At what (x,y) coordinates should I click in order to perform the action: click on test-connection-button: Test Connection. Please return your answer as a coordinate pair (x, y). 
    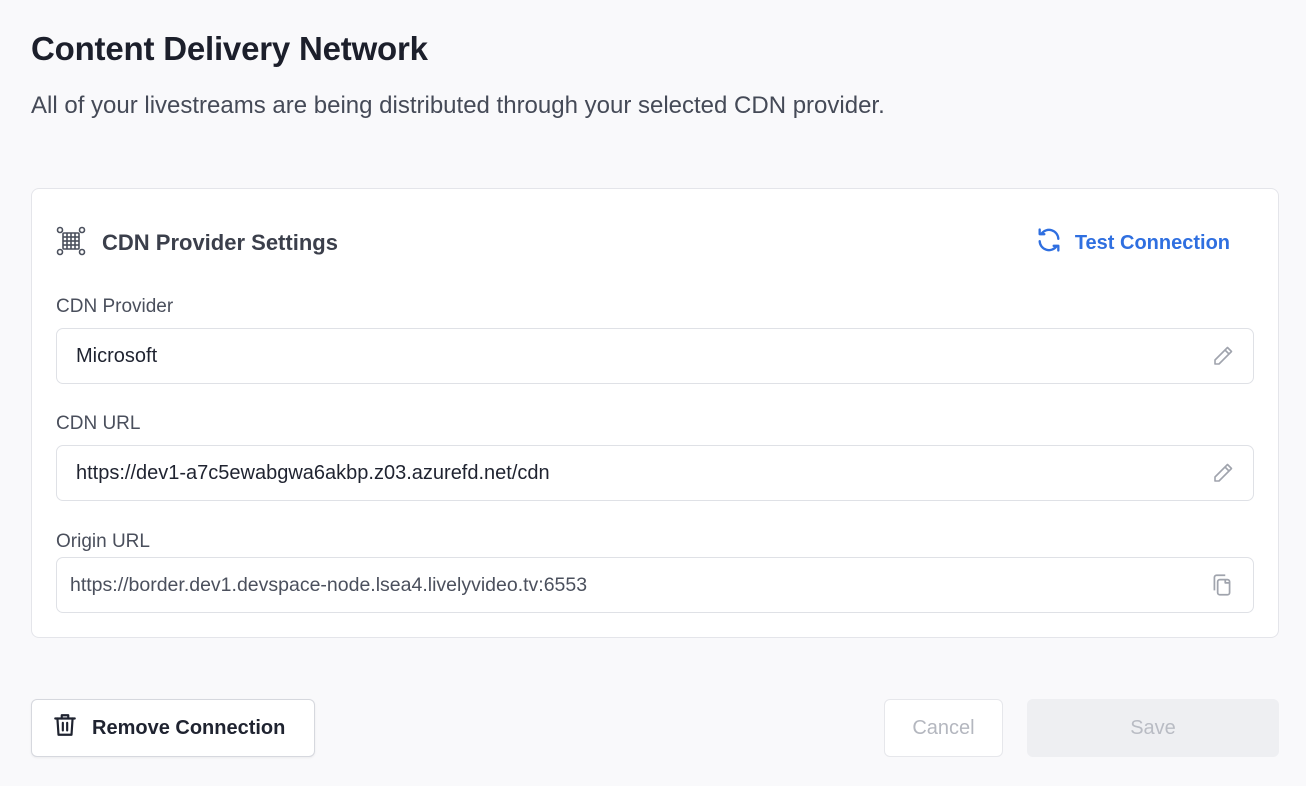
    Looking at the image, I should click on (1132, 243).